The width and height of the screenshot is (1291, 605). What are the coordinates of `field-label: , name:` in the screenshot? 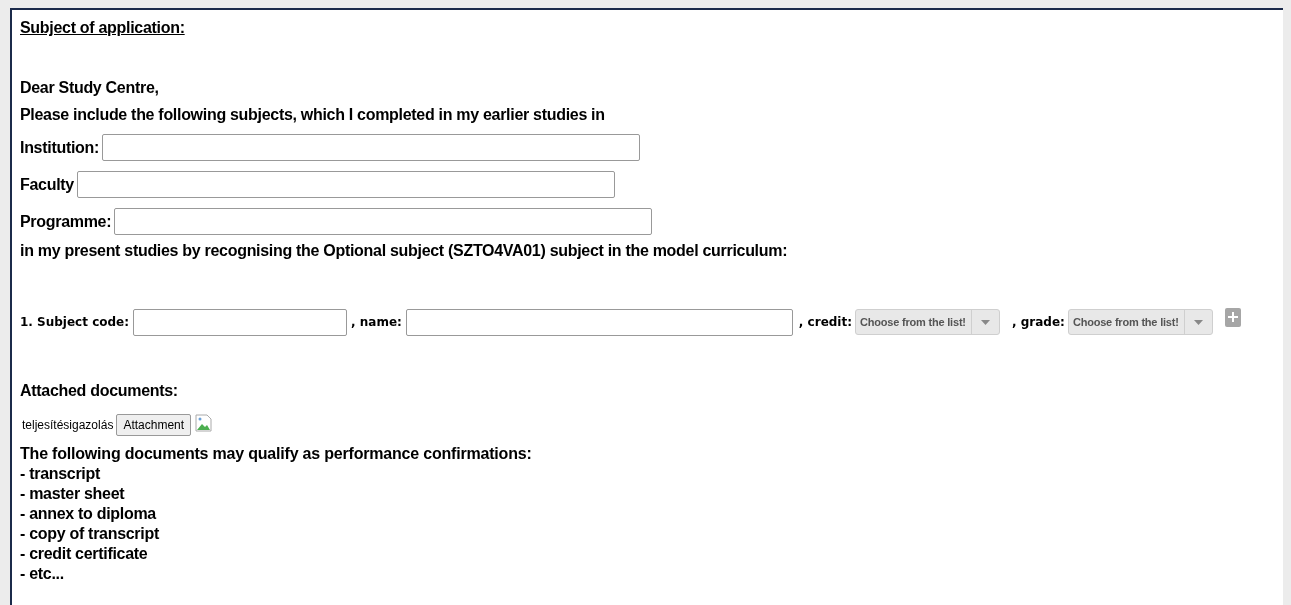 It's located at (376, 322).